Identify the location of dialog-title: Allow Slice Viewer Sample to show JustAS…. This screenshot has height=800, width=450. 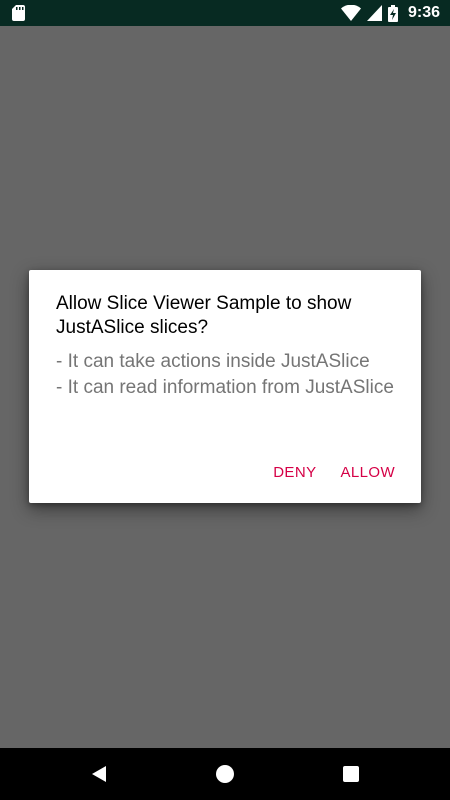
(204, 315).